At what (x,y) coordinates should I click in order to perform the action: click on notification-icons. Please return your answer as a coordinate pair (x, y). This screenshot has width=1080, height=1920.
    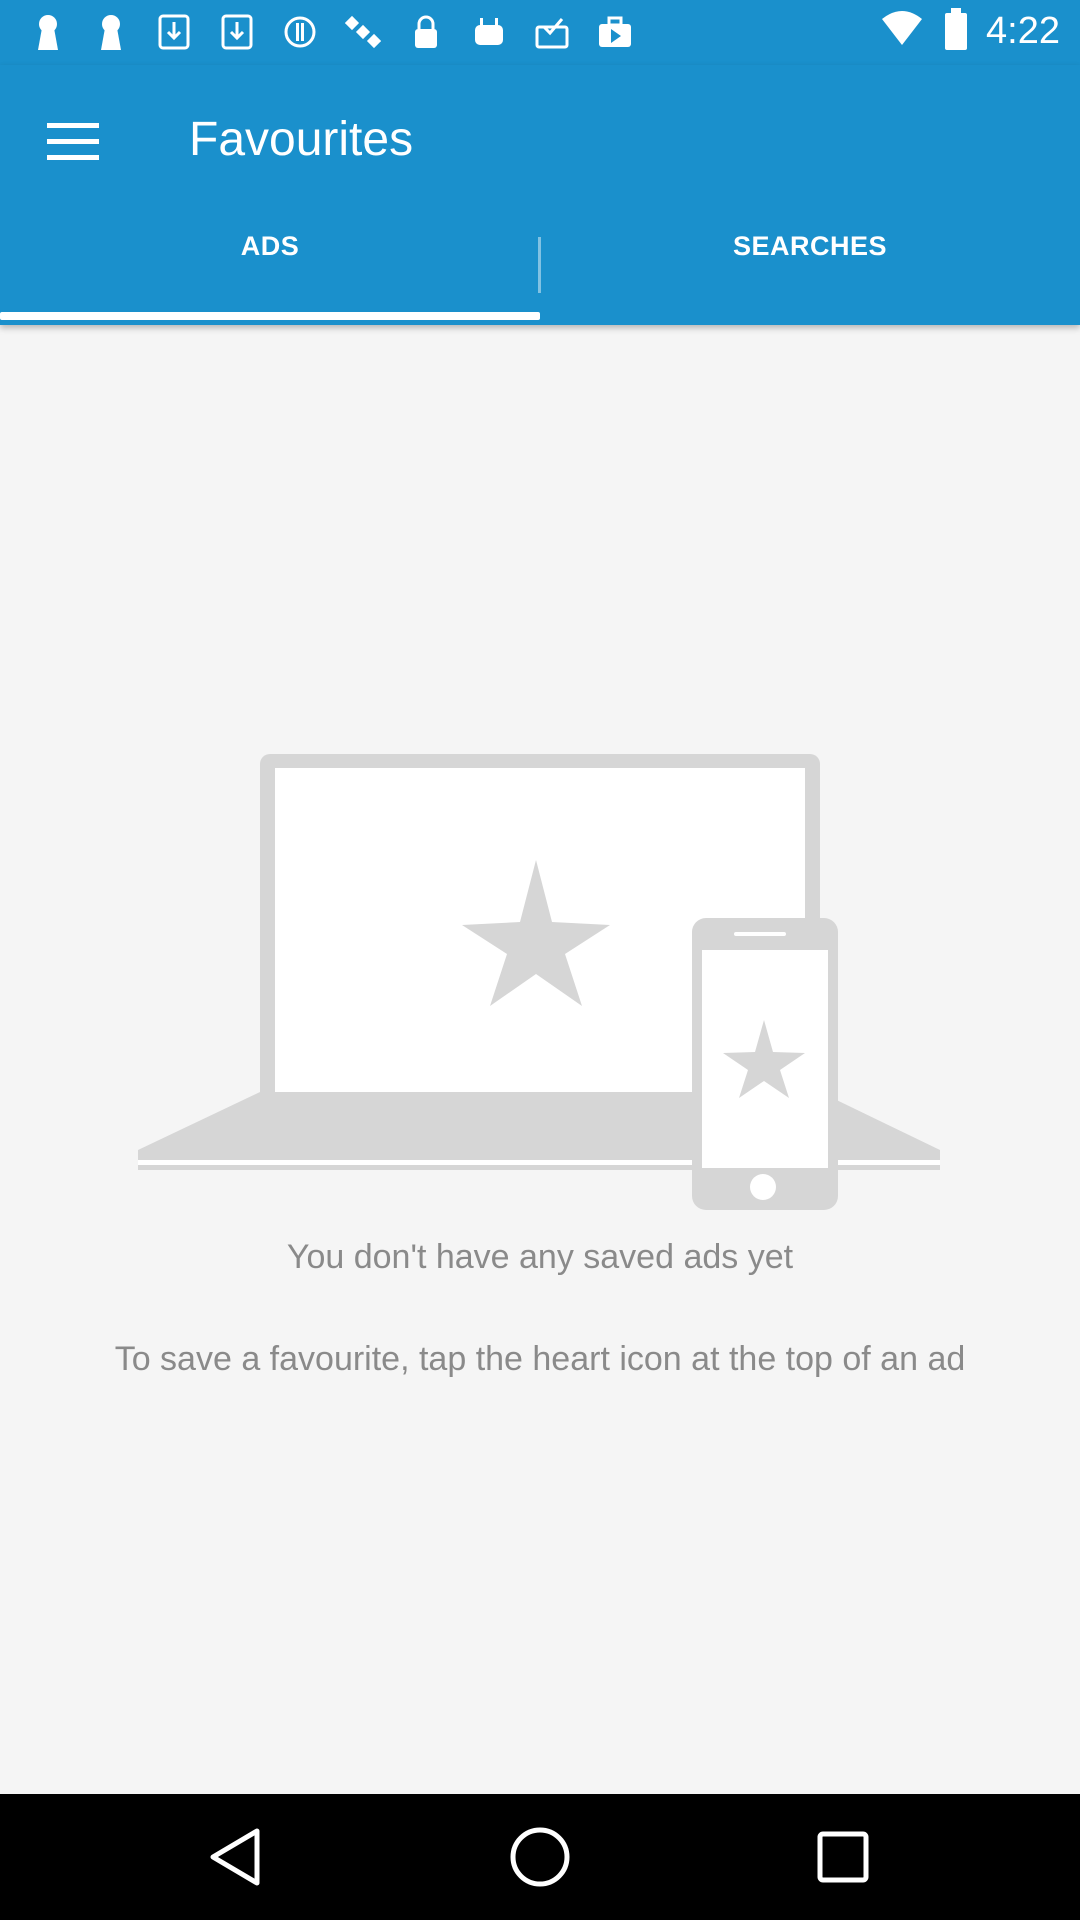
    Looking at the image, I should click on (345, 32).